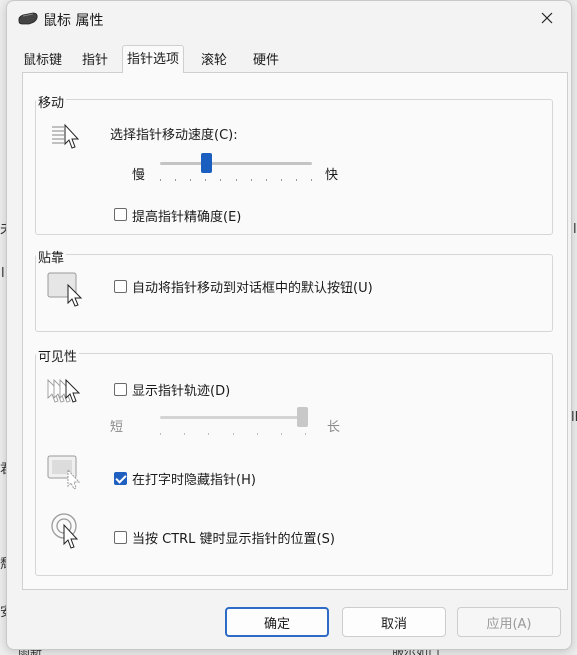 The width and height of the screenshot is (577, 655). Describe the element at coordinates (277, 622) in the screenshot. I see `ok-button: 确定` at that location.